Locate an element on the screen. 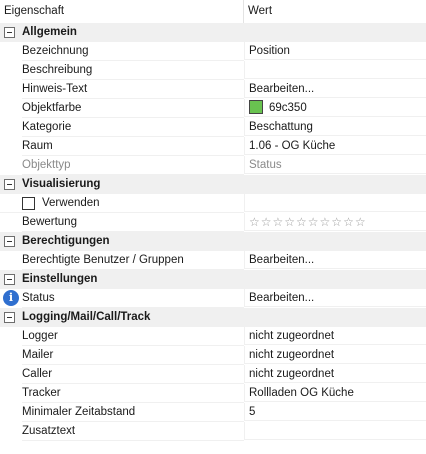 The image size is (426, 454). rating-value: ☆☆☆☆☆☆☆☆☆☆ is located at coordinates (335, 222).